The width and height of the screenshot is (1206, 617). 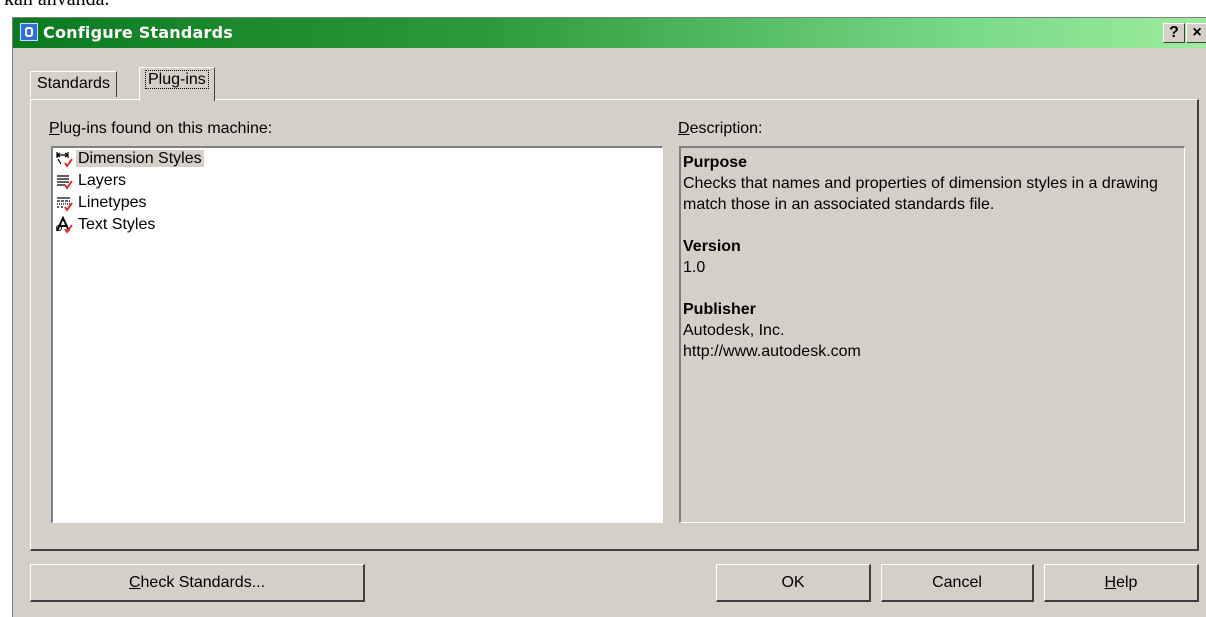 I want to click on tab-standards: Standards, so click(x=73, y=84).